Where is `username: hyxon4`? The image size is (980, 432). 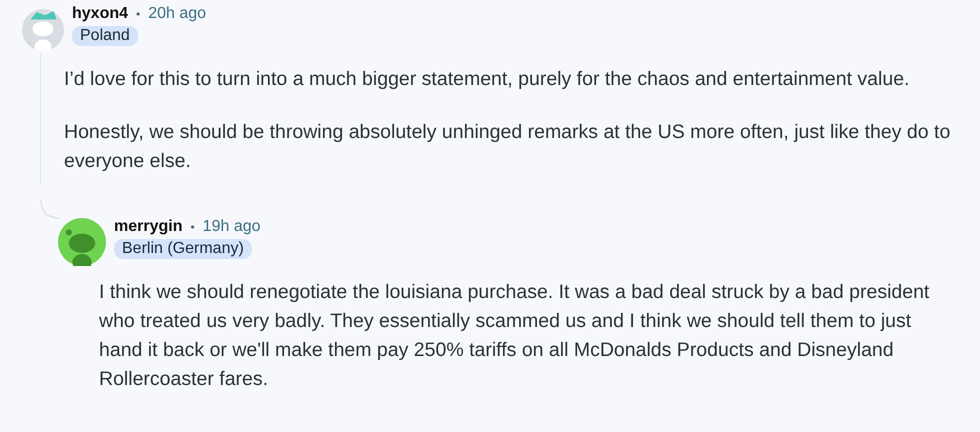
username: hyxon4 is located at coordinates (100, 14).